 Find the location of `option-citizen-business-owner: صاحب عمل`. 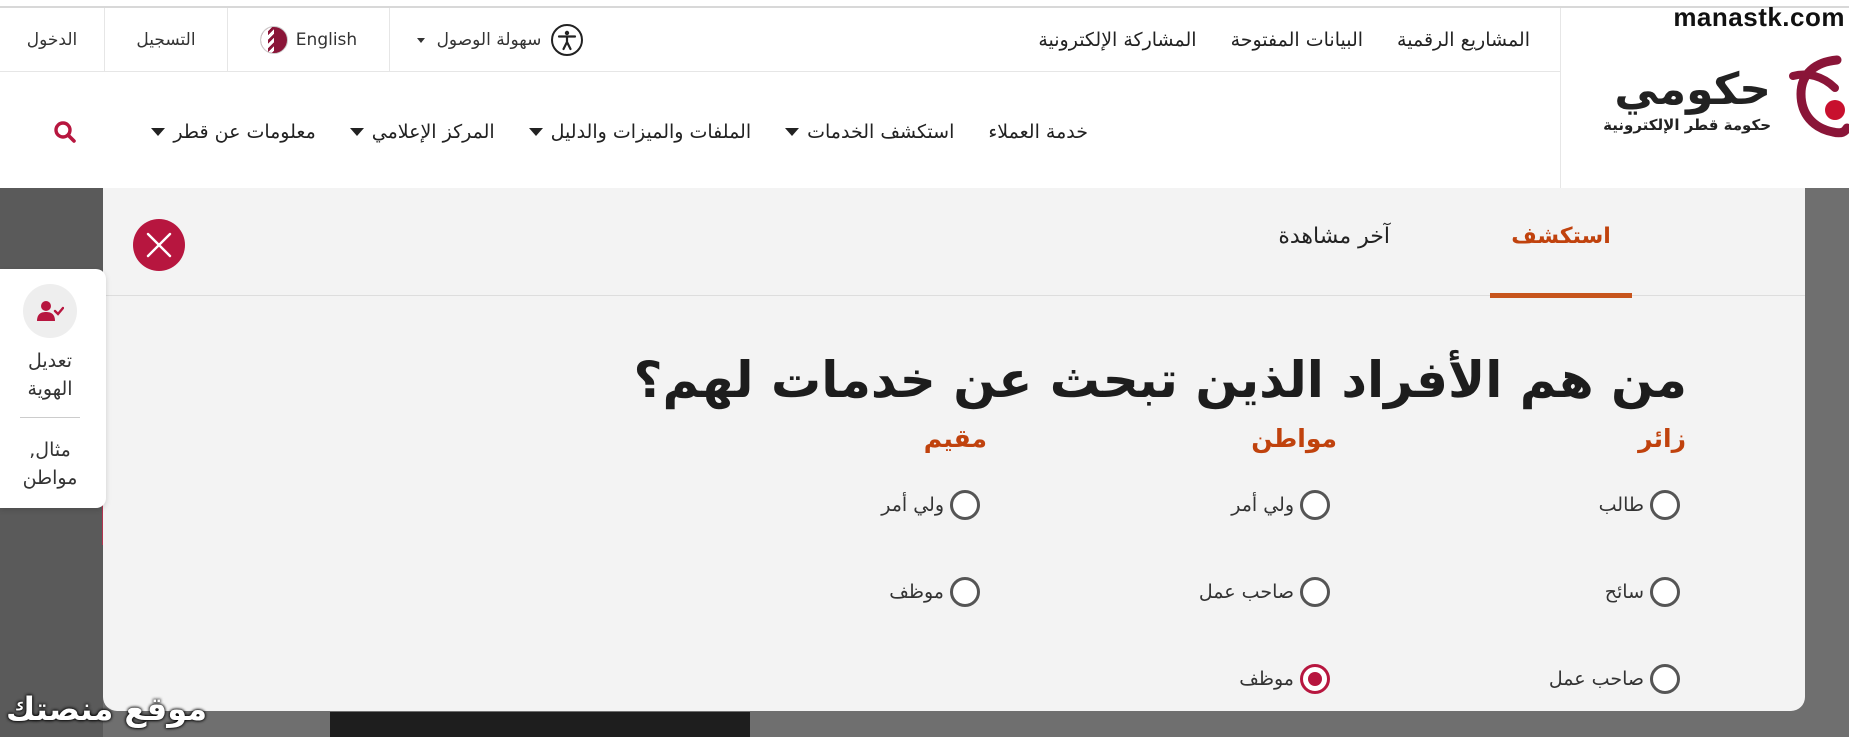

option-citizen-business-owner: صاحب عمل is located at coordinates (1264, 592).